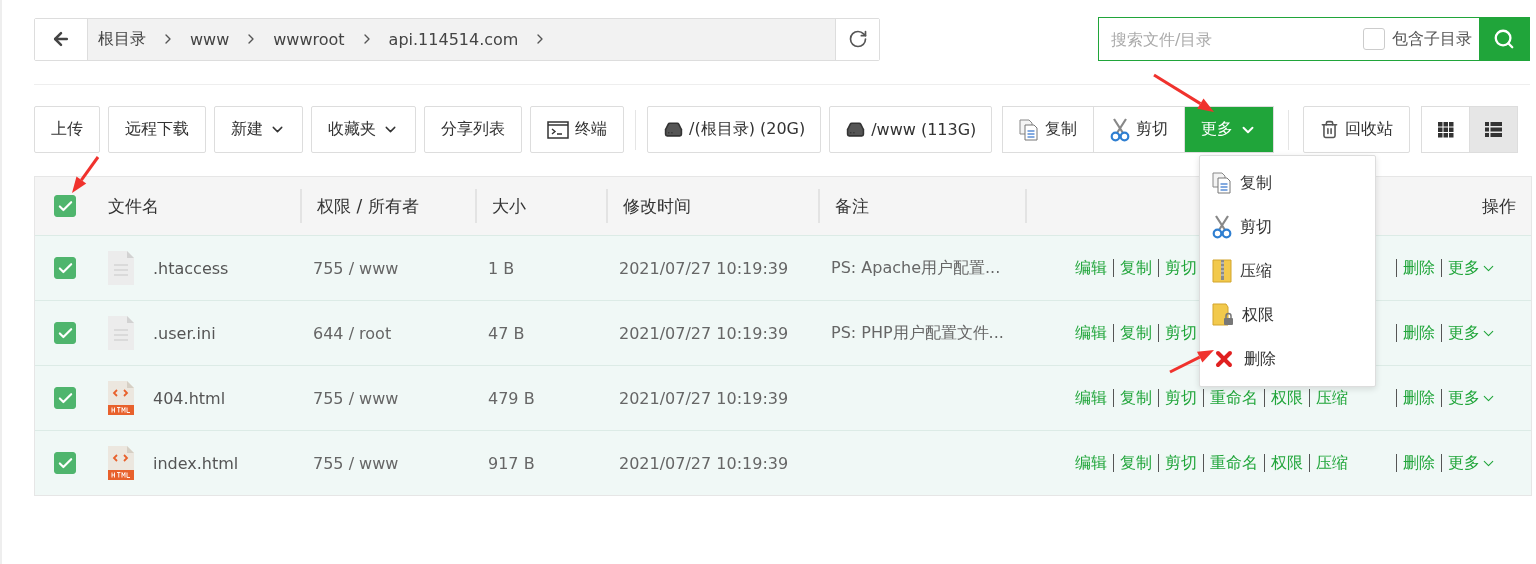 The height and width of the screenshot is (564, 1536). Describe the element at coordinates (1048, 129) in the screenshot. I see `toolbar-button: 复制` at that location.